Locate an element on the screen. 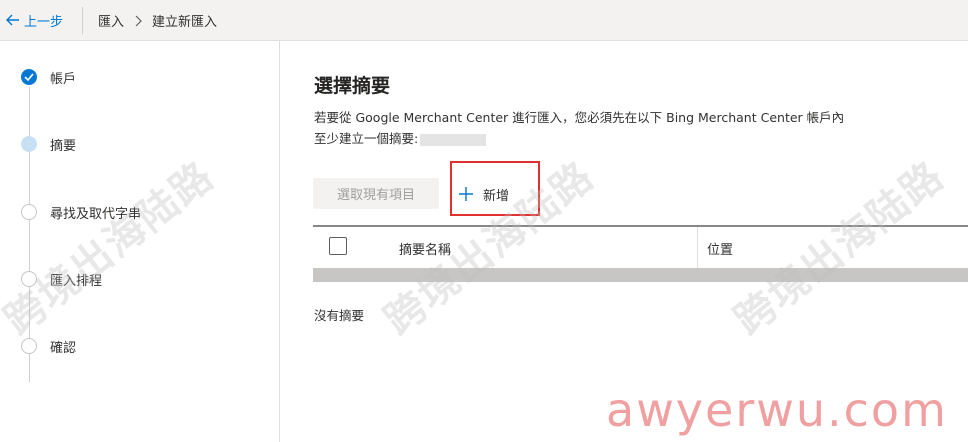 Image resolution: width=968 pixels, height=442 pixels. back-button: 上一步 is located at coordinates (35, 20).